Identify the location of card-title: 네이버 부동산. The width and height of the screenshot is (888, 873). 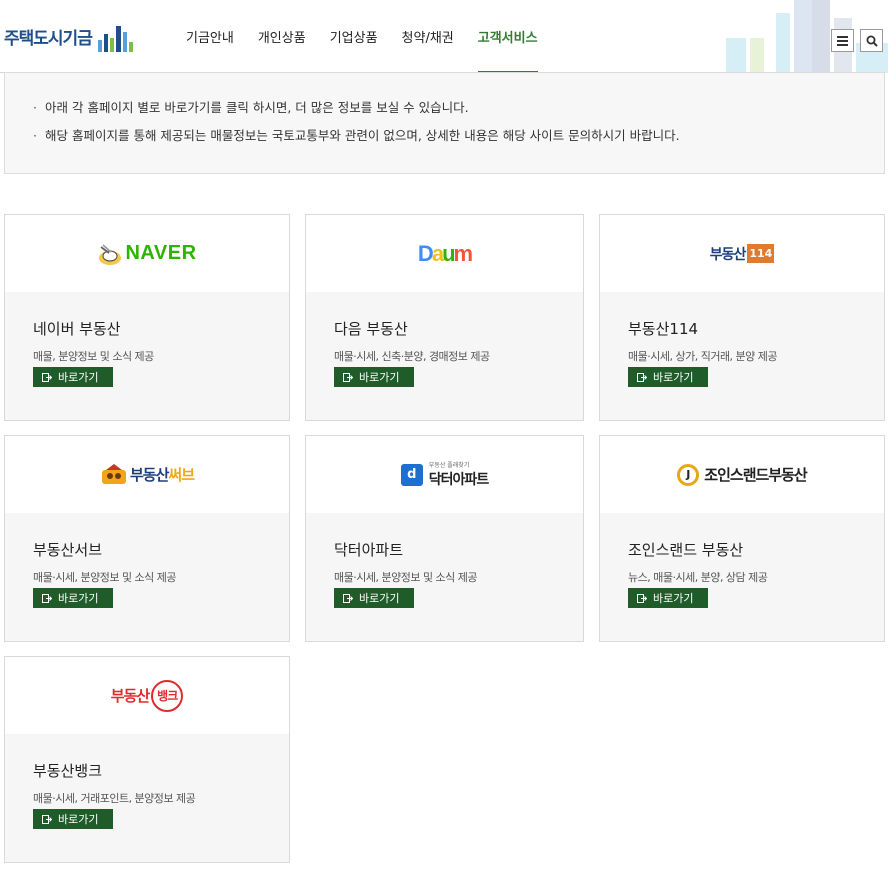
(77, 329).